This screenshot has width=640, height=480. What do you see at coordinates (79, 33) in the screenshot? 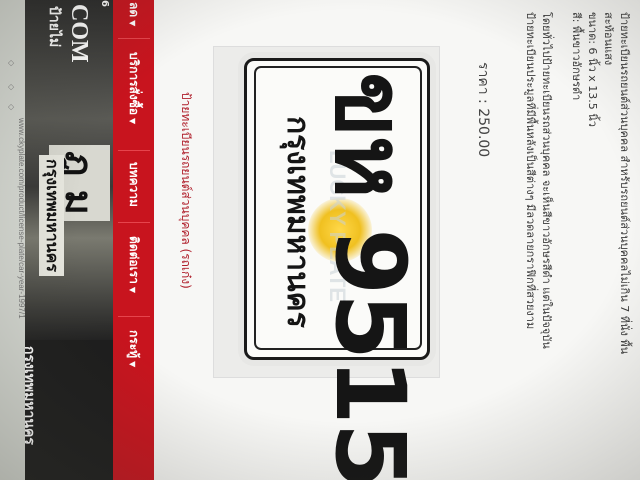
I see `banner-brand: COM` at bounding box center [79, 33].